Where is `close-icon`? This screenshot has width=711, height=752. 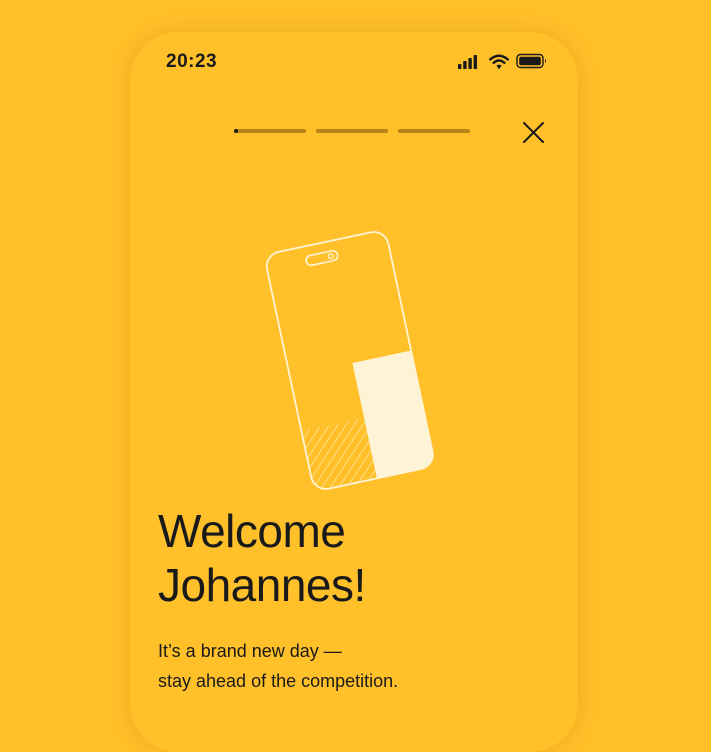 close-icon is located at coordinates (533, 132).